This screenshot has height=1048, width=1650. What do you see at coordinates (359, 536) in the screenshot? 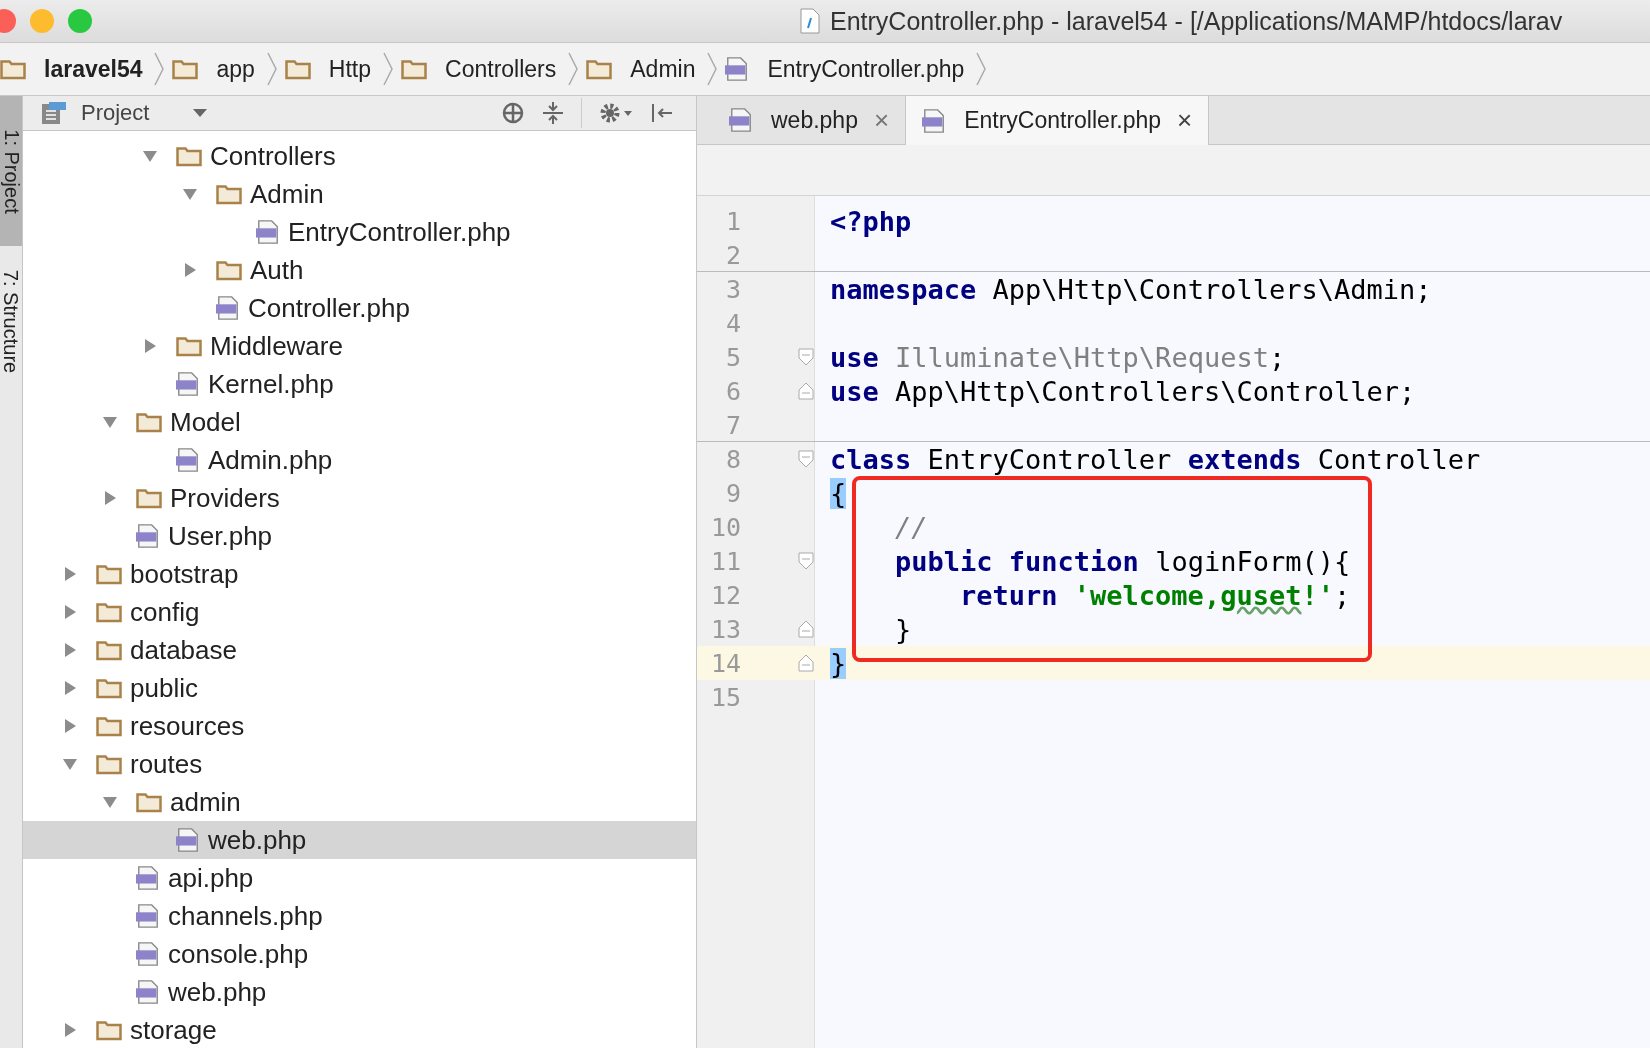
I see `tree-item: User.php` at bounding box center [359, 536].